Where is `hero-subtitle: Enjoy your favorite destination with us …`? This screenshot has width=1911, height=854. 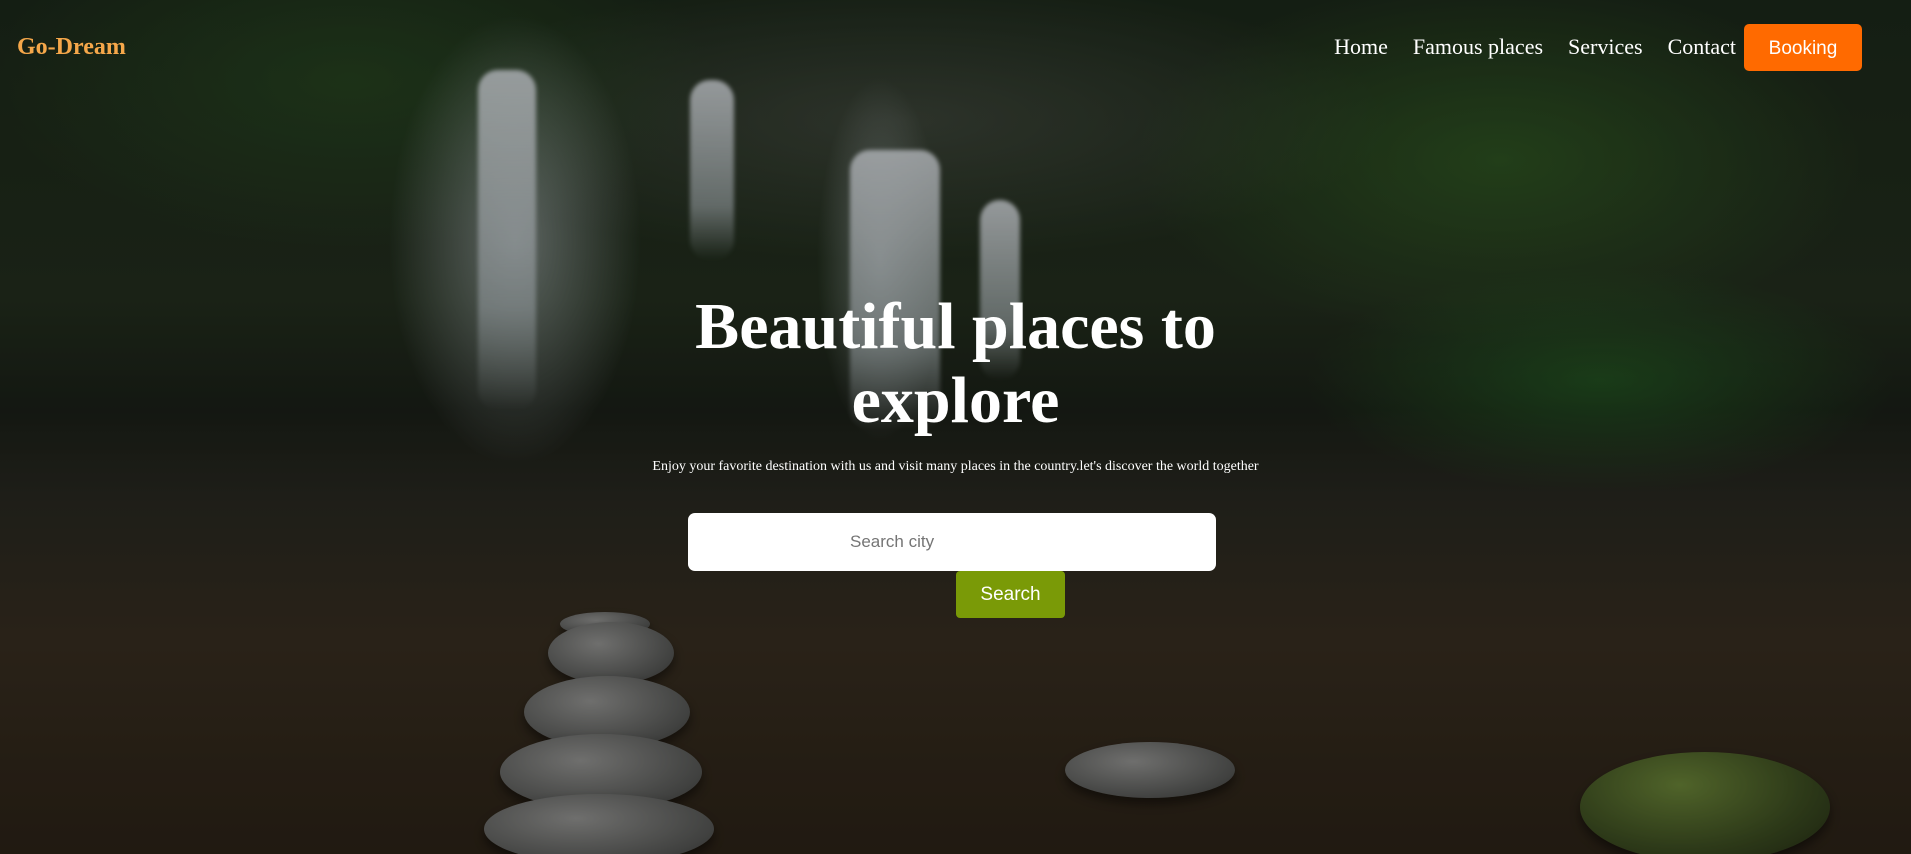
hero-subtitle: Enjoy your favorite destination with us … is located at coordinates (955, 466).